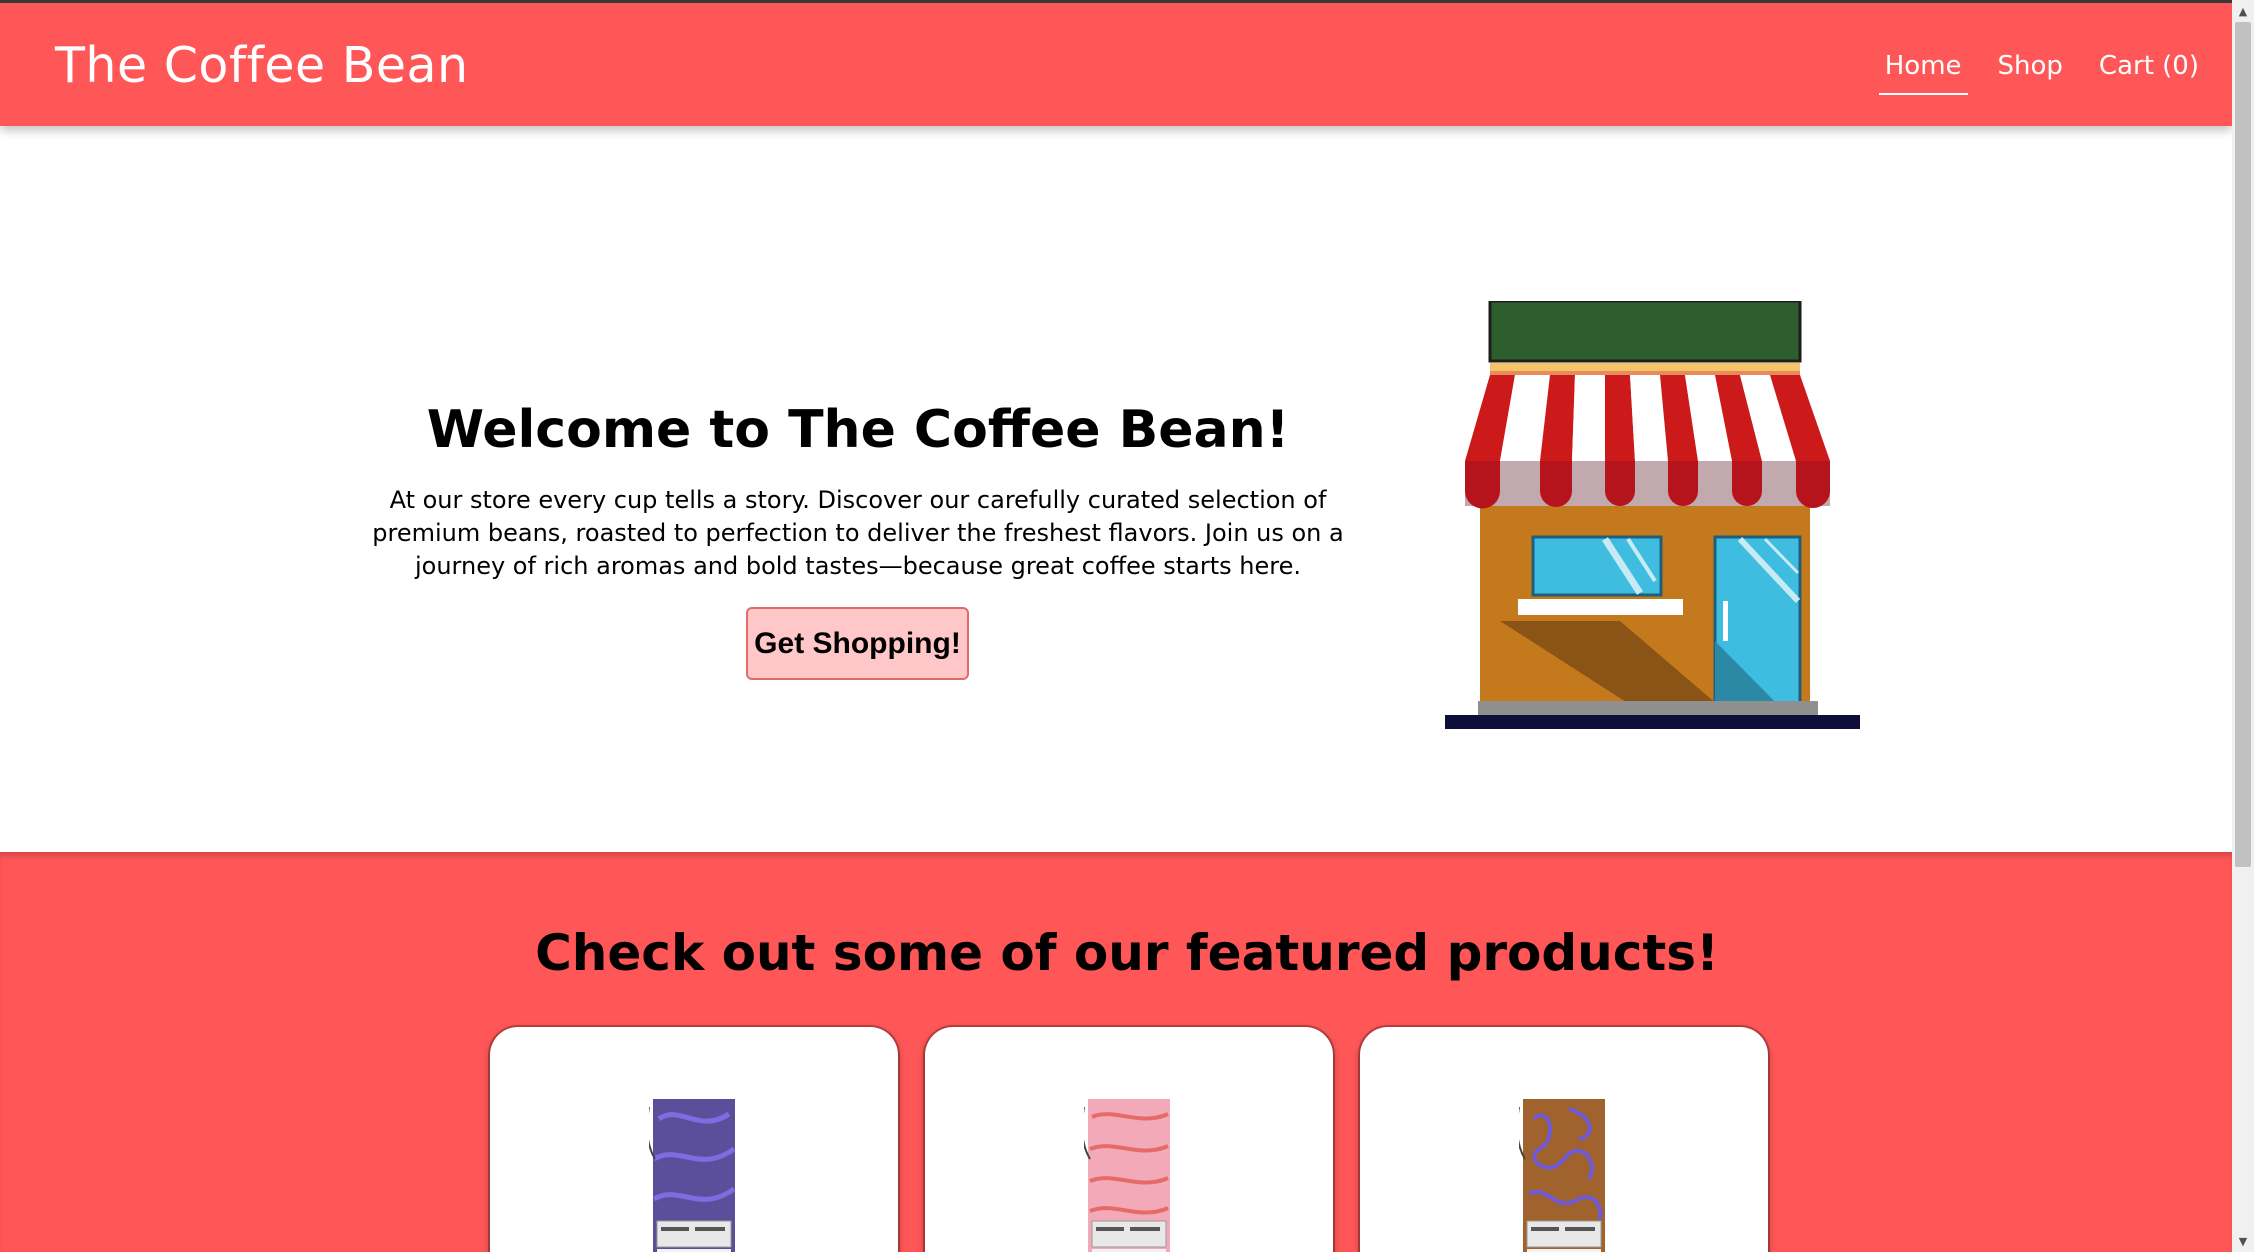 Image resolution: width=2254 pixels, height=1252 pixels. I want to click on scrollbar-thumb, so click(2243, 444).